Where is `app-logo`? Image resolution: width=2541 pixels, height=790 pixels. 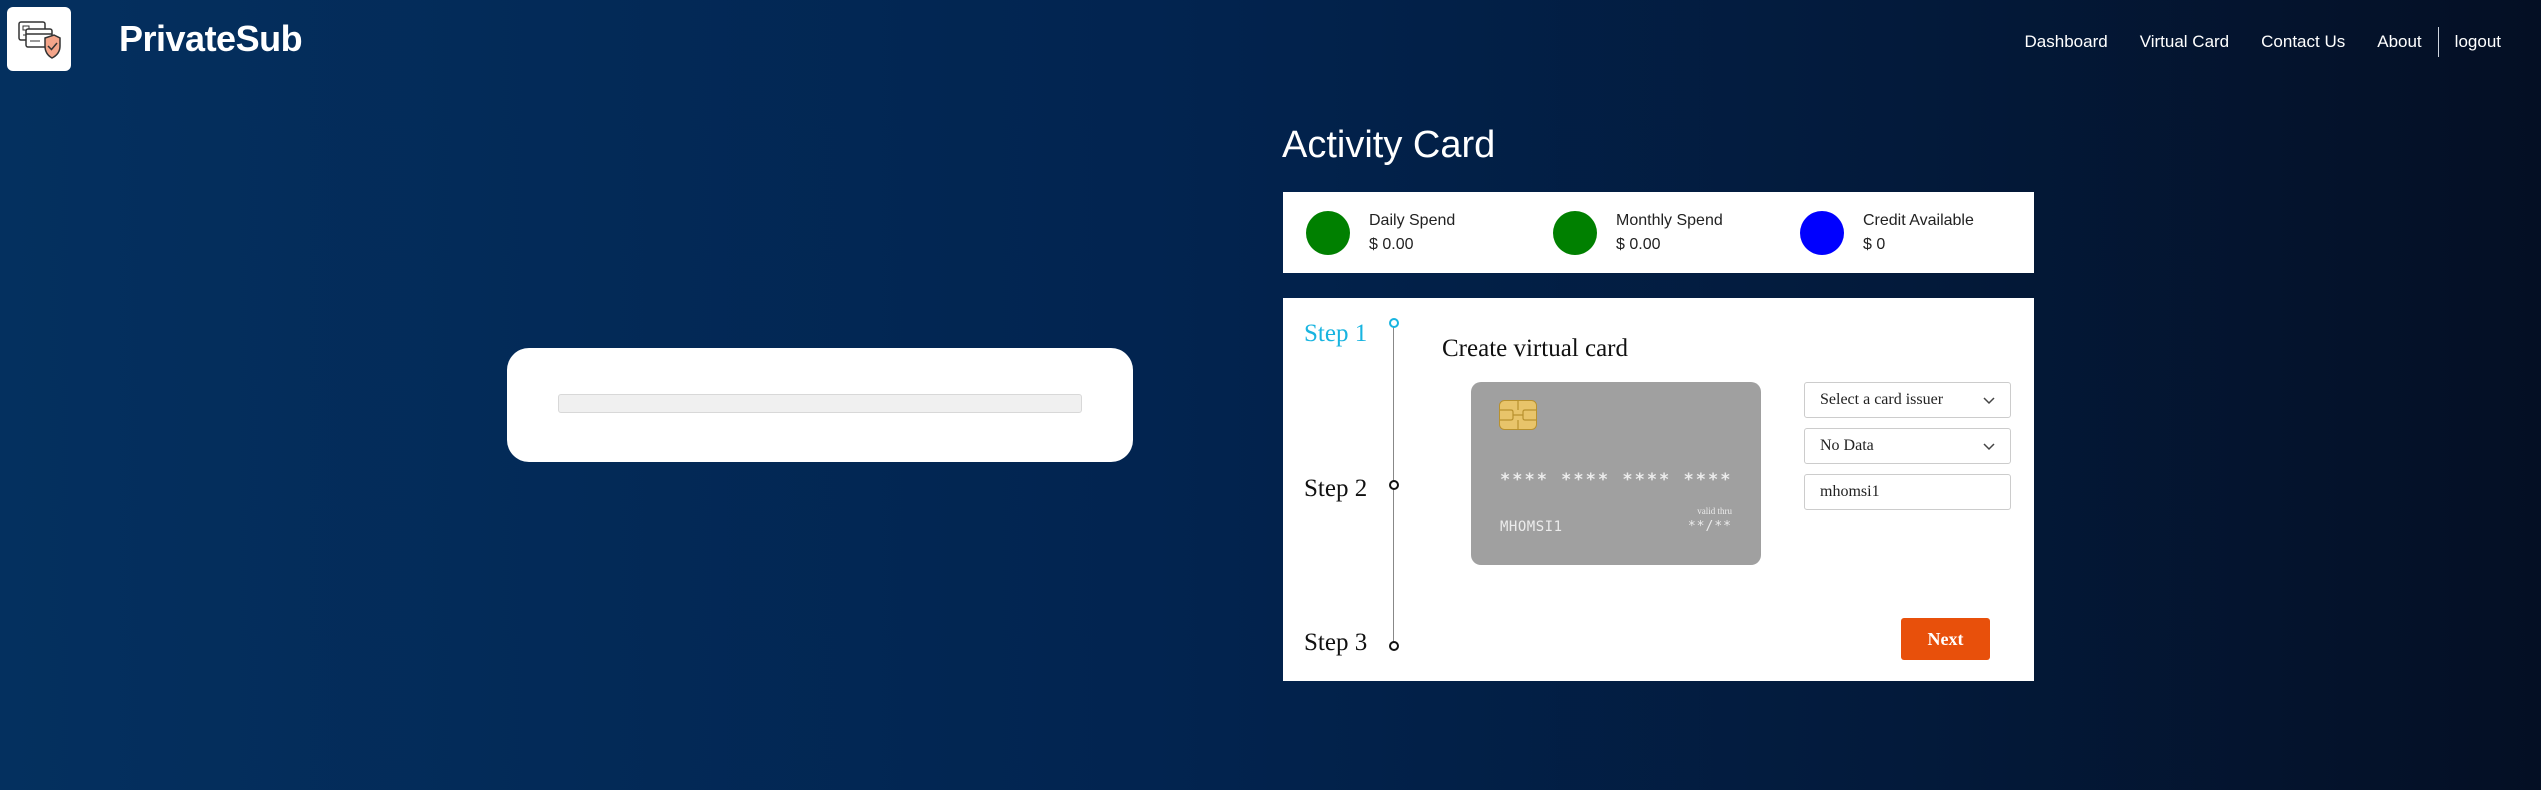 app-logo is located at coordinates (39, 39).